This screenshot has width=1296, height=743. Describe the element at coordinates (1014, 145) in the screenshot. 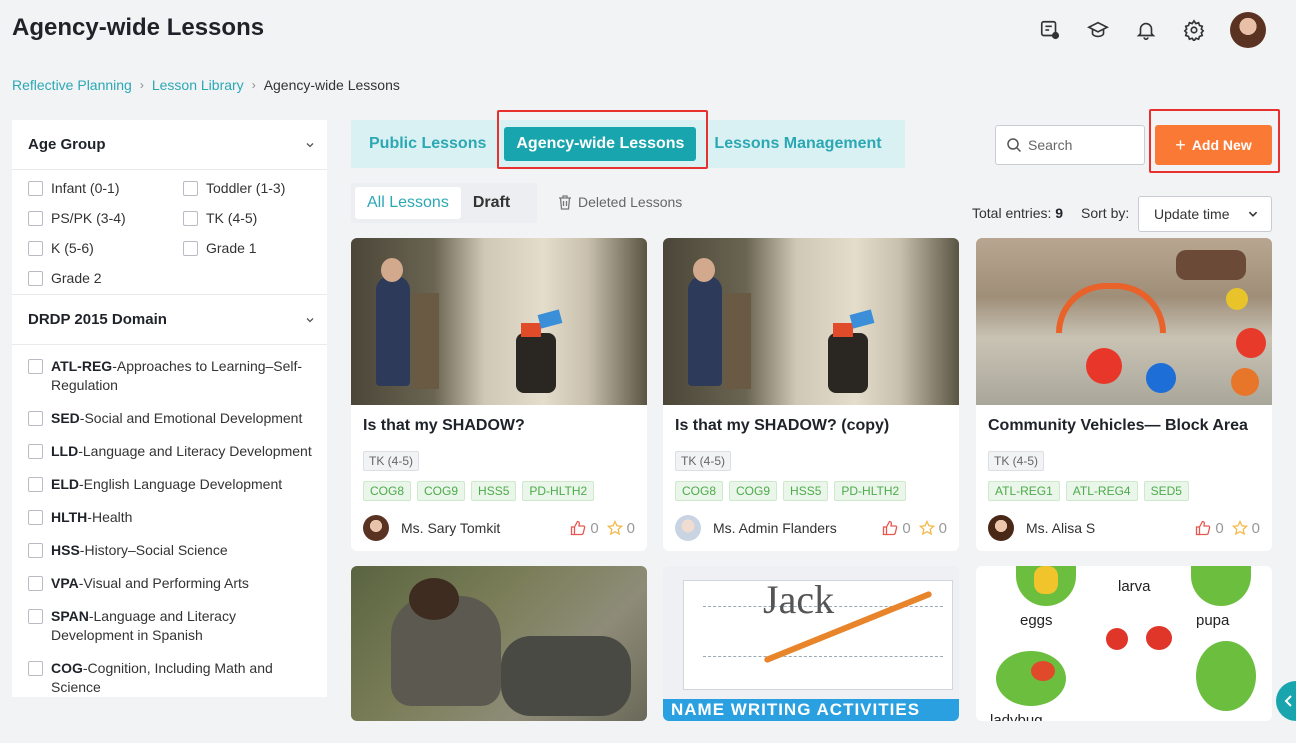

I see `search-icon` at that location.